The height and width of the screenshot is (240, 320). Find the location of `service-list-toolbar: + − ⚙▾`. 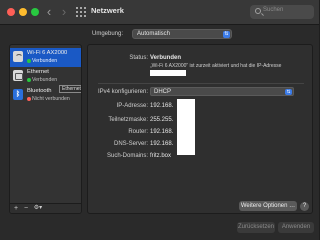

service-list-toolbar: + − ⚙▾ is located at coordinates (45, 208).